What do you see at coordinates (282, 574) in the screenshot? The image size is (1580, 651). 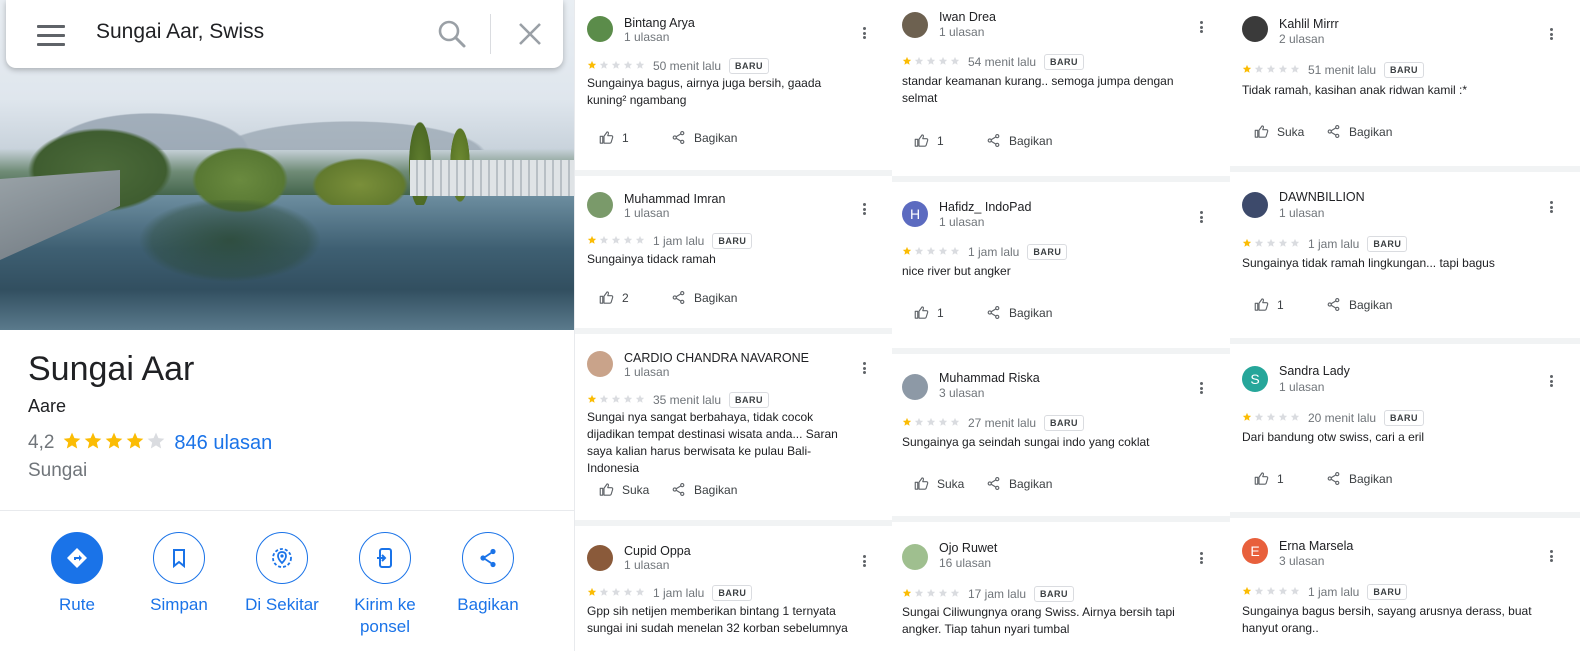 I see `nearby-button: Di Sekitar` at bounding box center [282, 574].